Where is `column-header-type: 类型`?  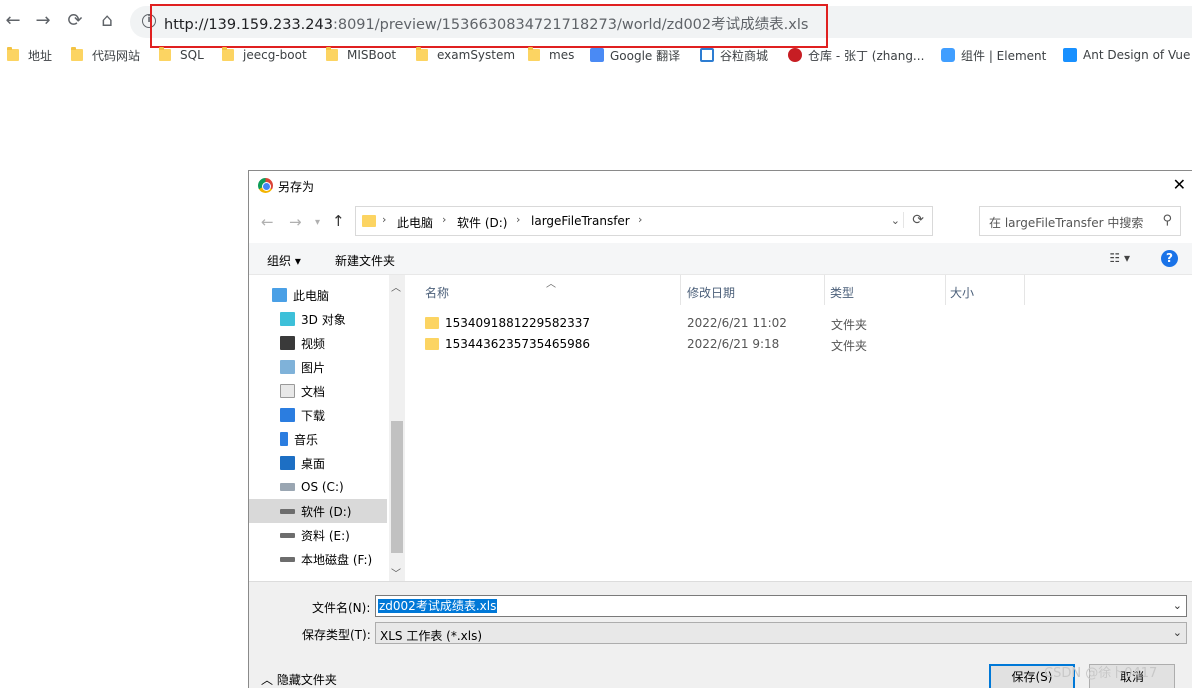 column-header-type: 类型 is located at coordinates (842, 292).